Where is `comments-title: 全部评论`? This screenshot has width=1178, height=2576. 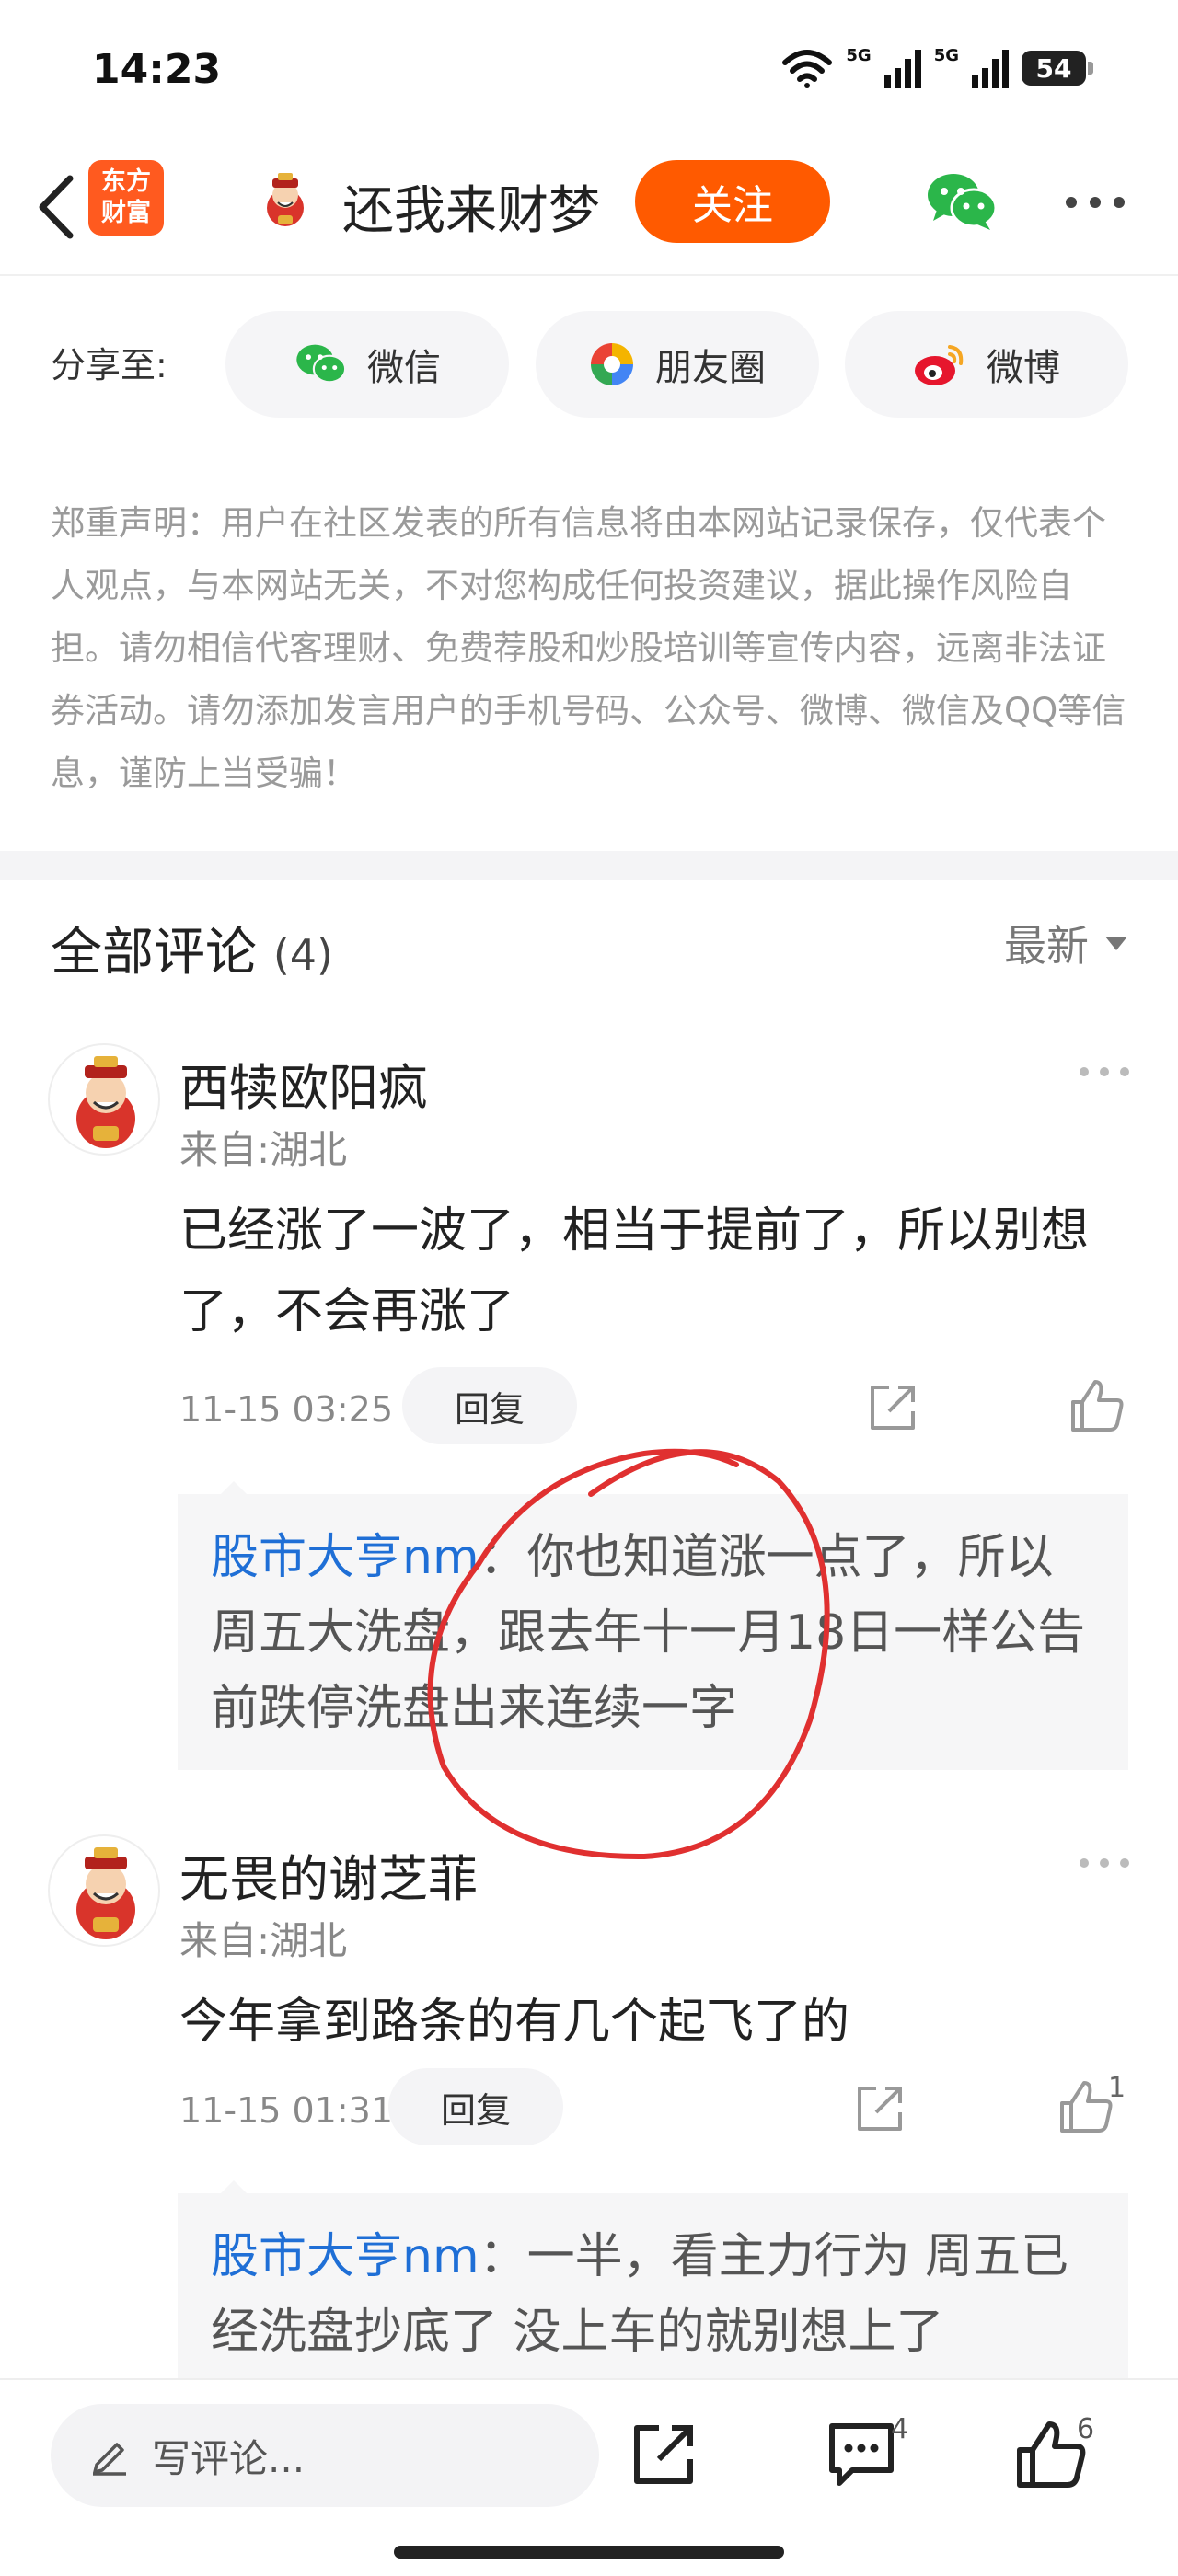
comments-title: 全部评论 is located at coordinates (154, 953).